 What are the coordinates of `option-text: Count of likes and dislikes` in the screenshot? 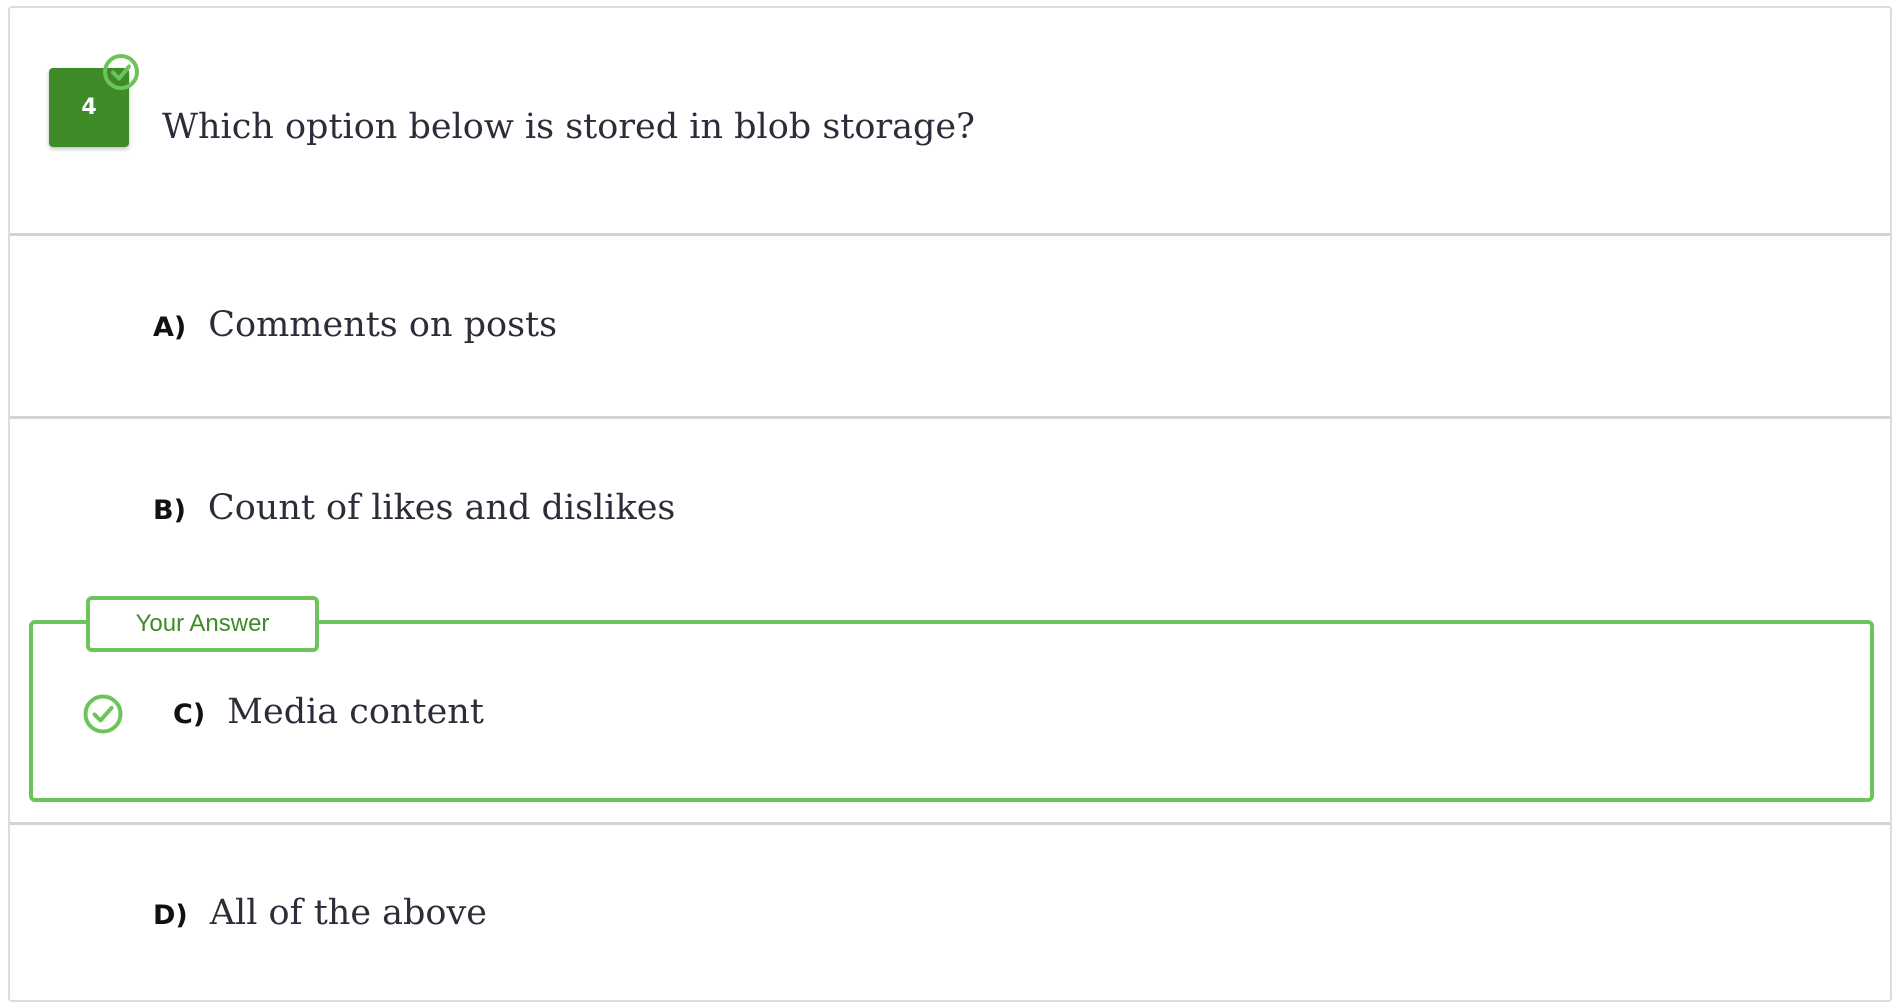 It's located at (441, 508).